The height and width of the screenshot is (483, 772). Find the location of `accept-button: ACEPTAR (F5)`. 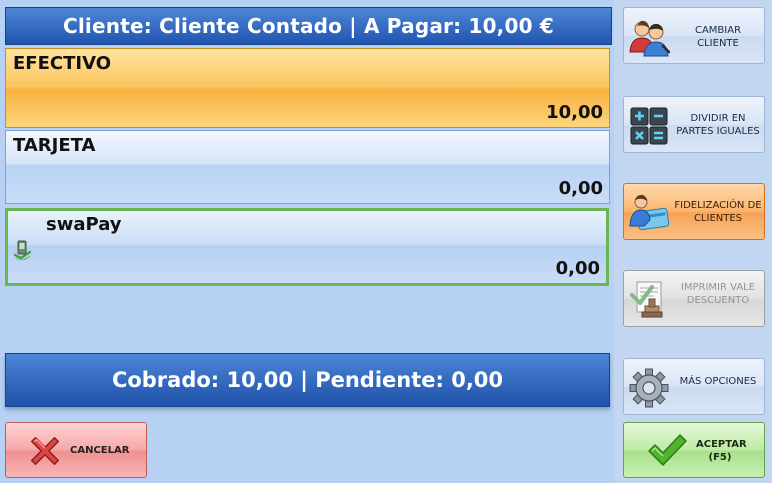

accept-button: ACEPTAR (F5) is located at coordinates (694, 450).